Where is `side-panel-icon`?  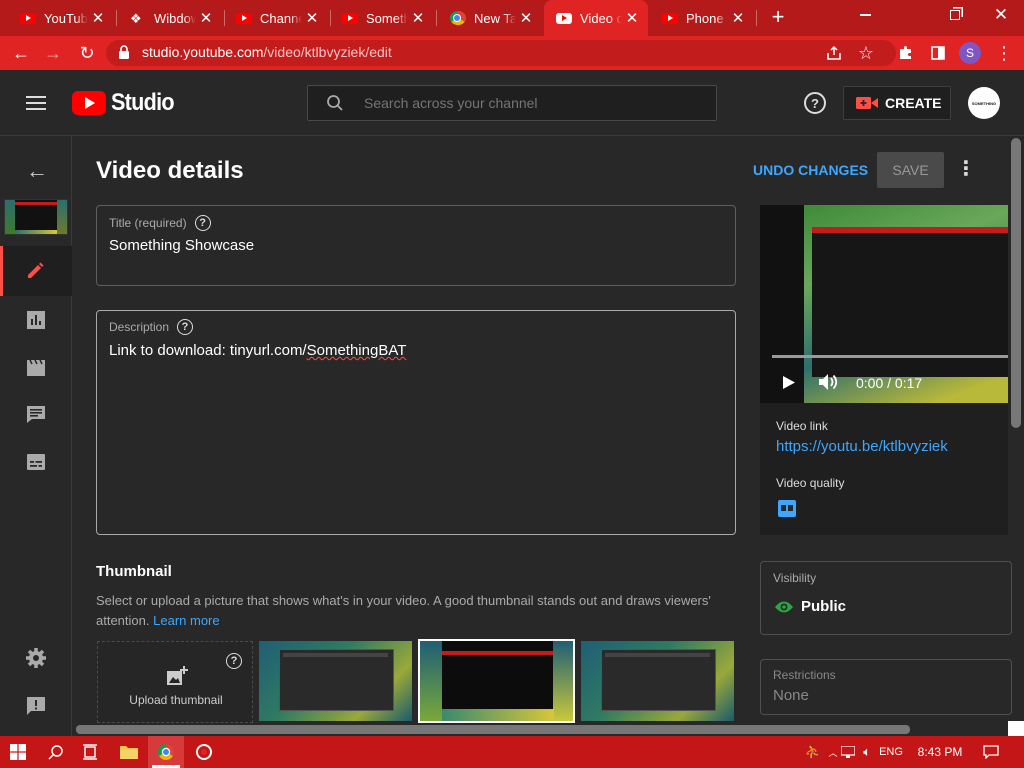
side-panel-icon is located at coordinates (938, 53).